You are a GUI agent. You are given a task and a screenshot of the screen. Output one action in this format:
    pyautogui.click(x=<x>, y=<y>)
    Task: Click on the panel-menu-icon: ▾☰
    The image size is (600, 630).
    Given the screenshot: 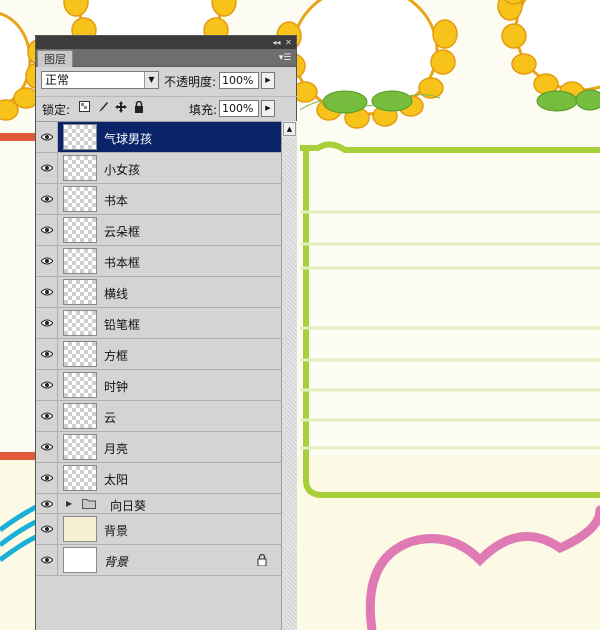 What is the action you would take?
    pyautogui.click(x=285, y=58)
    